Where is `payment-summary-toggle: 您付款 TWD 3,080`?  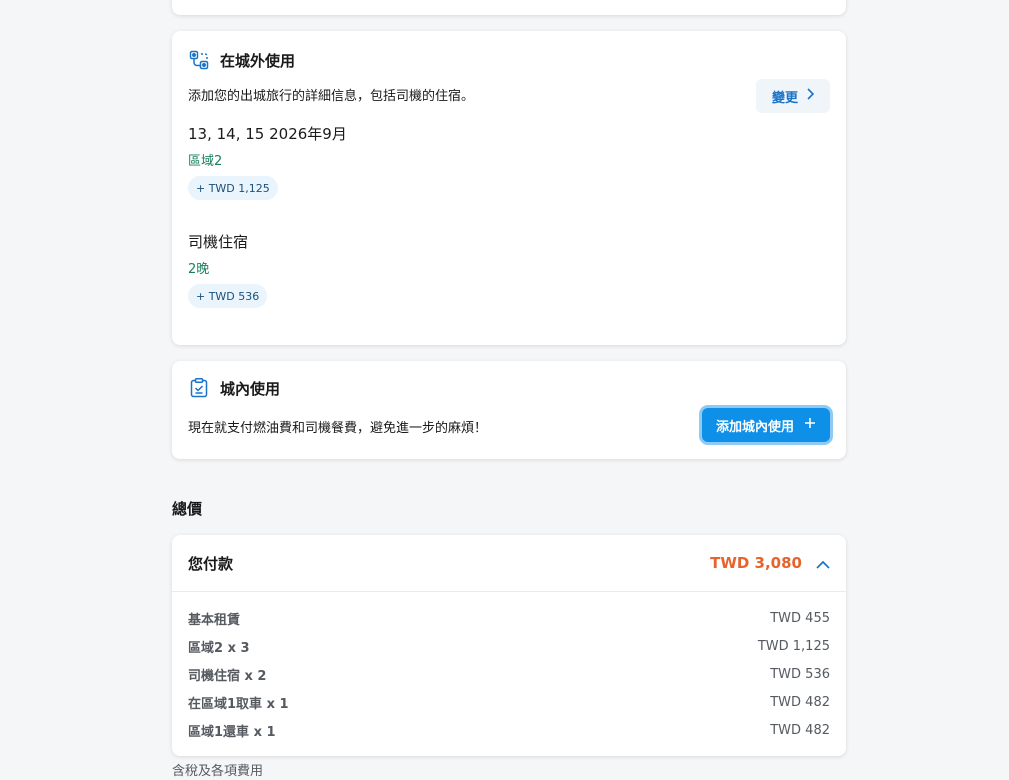
payment-summary-toggle: 您付款 TWD 3,080 is located at coordinates (509, 563).